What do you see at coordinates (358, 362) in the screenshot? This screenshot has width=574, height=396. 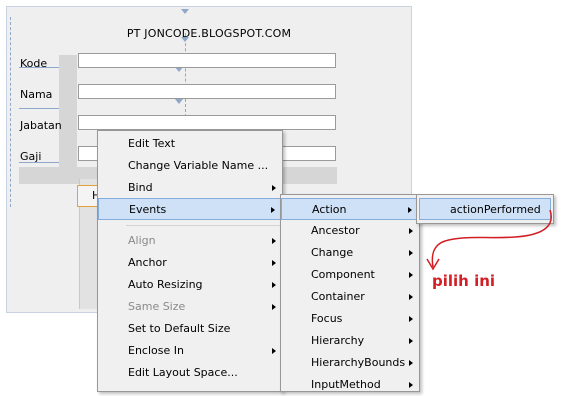 I see `menu-item-label: HierarchyBounds` at bounding box center [358, 362].